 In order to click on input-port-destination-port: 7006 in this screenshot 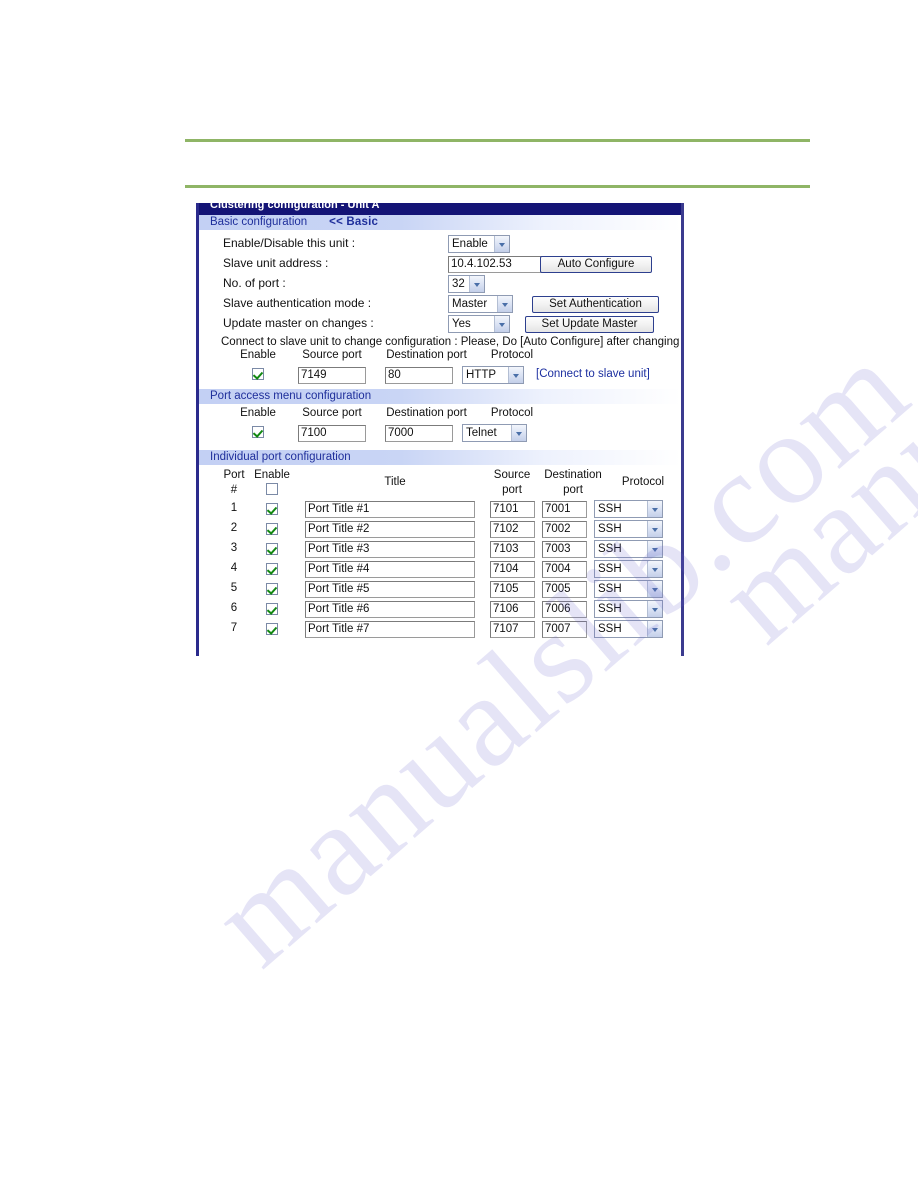, I will do `click(564, 609)`.